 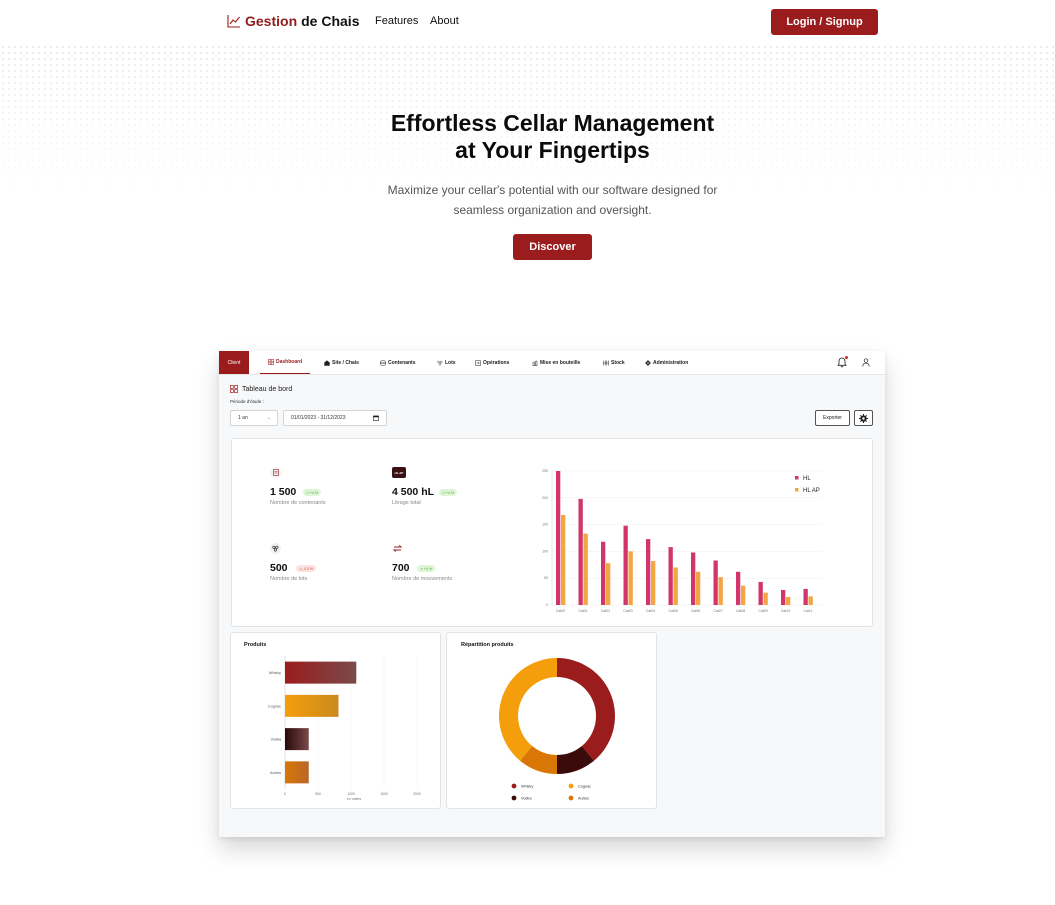 I want to click on x-axis-label: en unités, so click(x=354, y=799).